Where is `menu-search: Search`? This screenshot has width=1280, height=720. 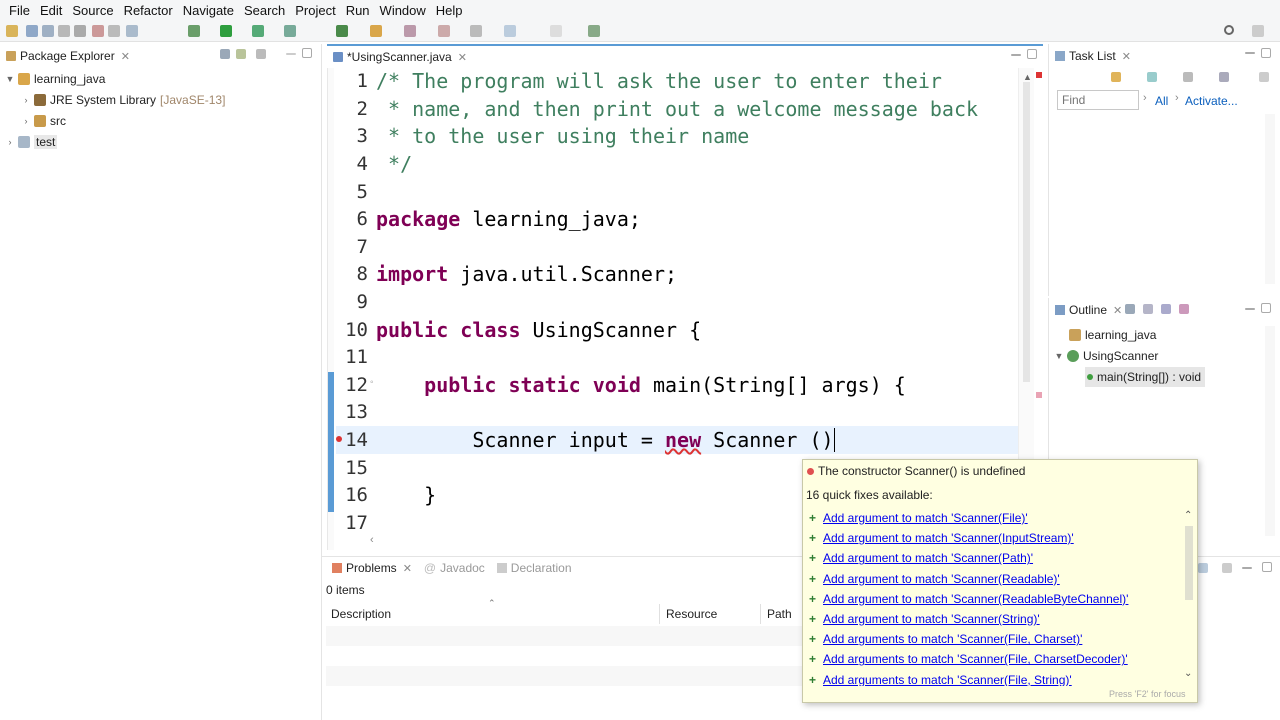
menu-search: Search is located at coordinates (264, 10).